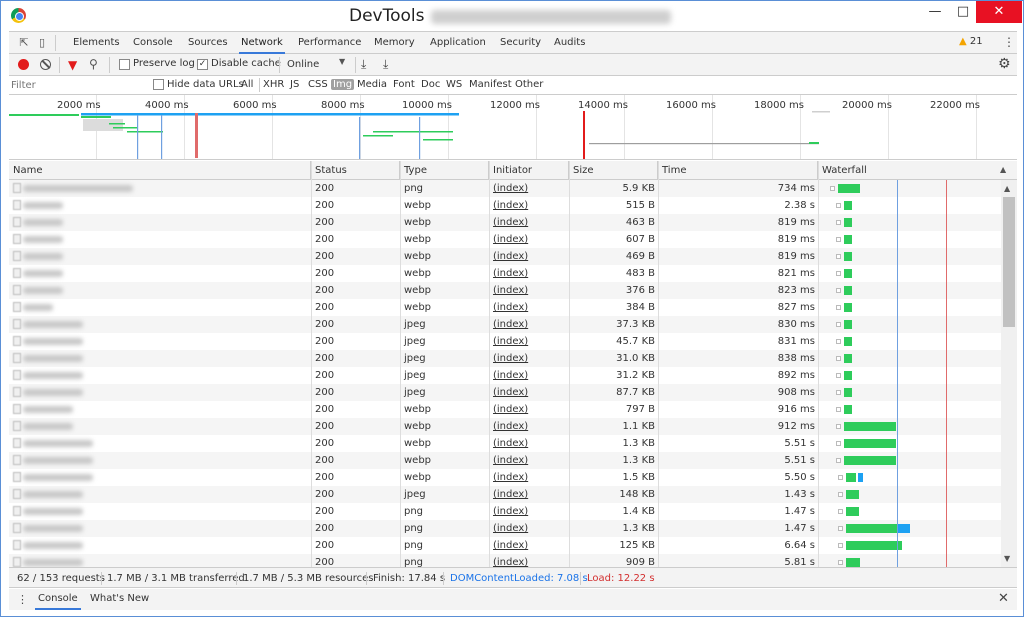 The image size is (1024, 617). I want to click on table-row: 200 webp (index) 376 B 823 ms, so click(505, 290).